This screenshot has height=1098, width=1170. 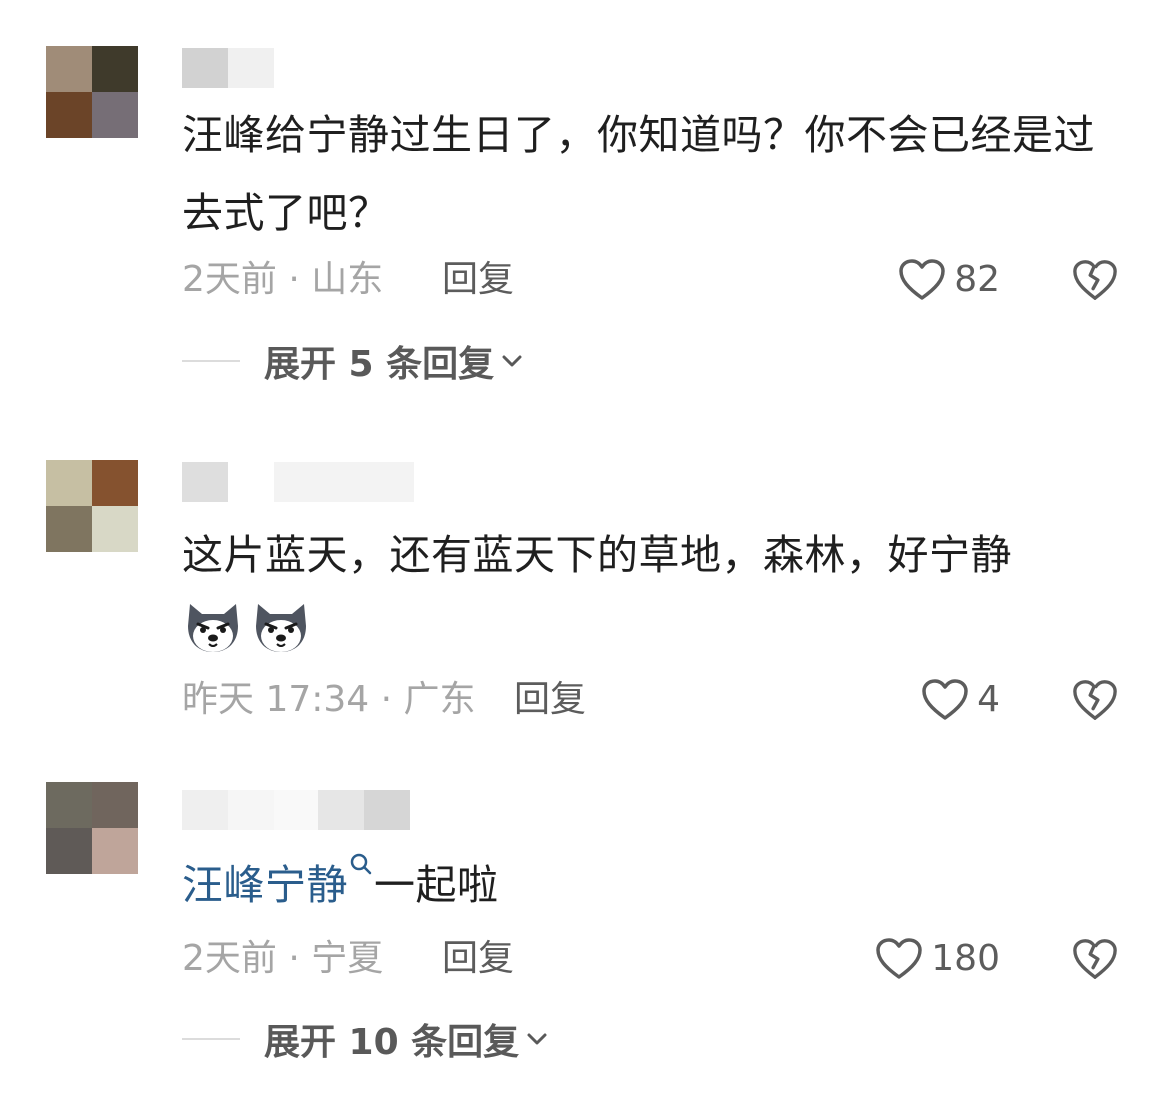 I want to click on like-count: 4, so click(x=988, y=699).